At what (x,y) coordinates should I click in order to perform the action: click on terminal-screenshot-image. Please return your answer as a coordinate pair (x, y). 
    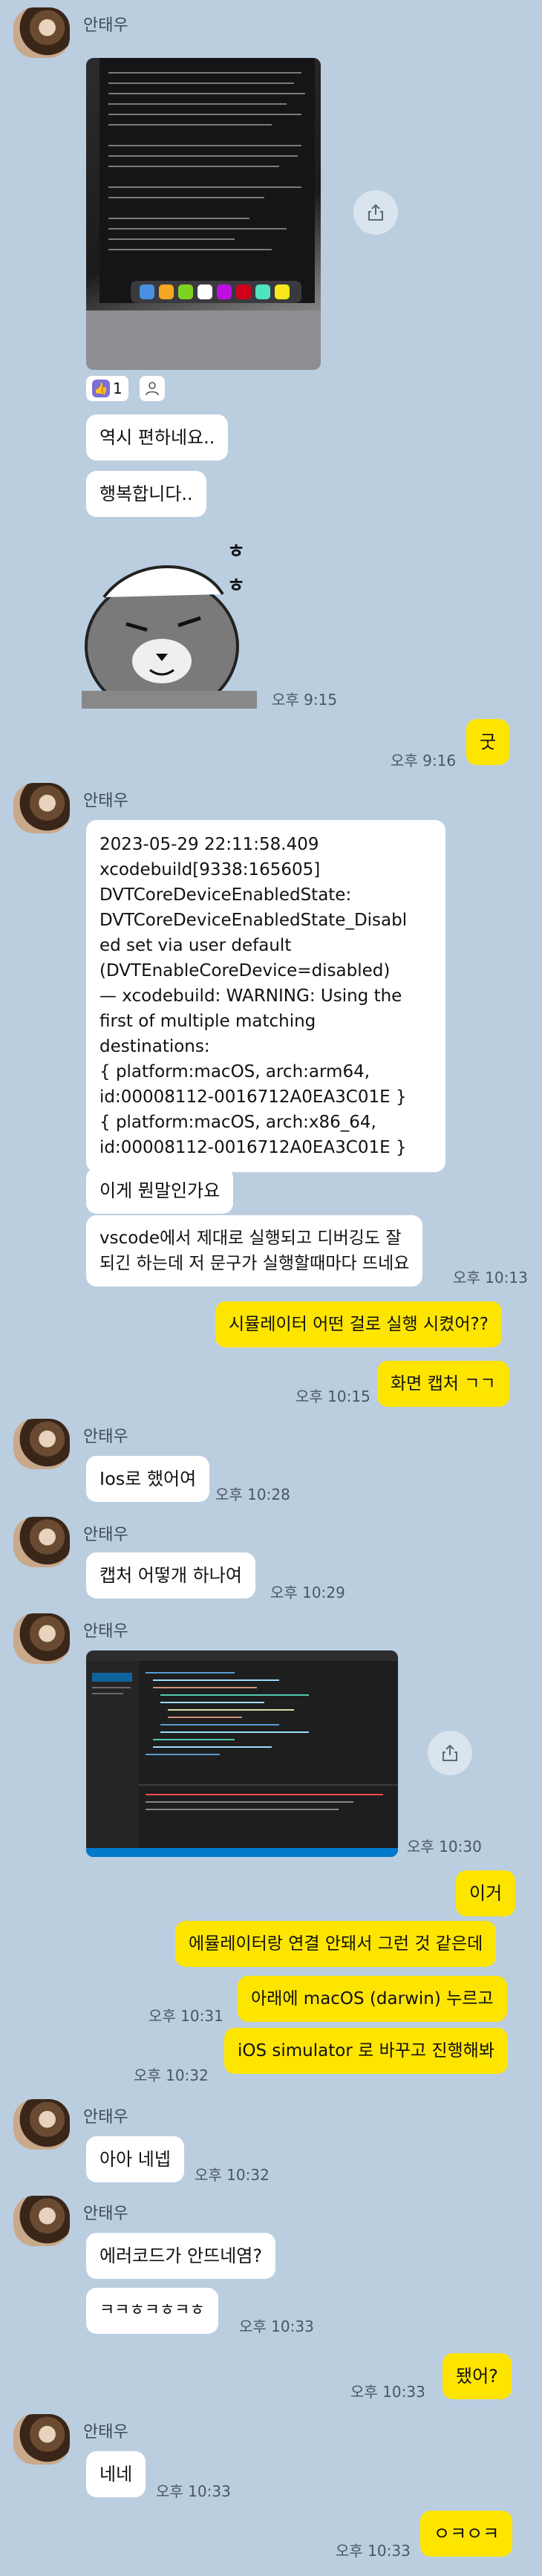
    Looking at the image, I should click on (203, 214).